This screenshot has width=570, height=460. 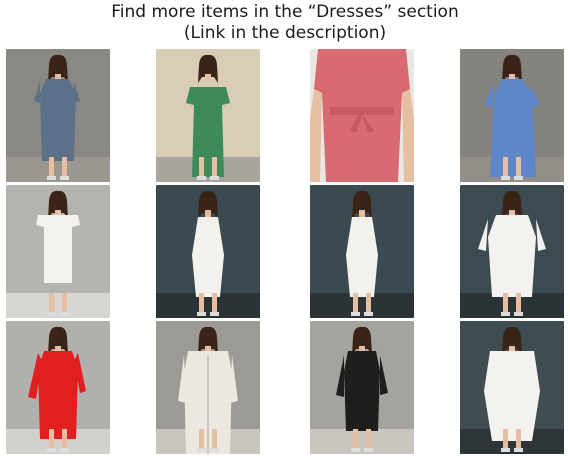 I want to click on notice-line-2: (Link in the description), so click(x=285, y=33).